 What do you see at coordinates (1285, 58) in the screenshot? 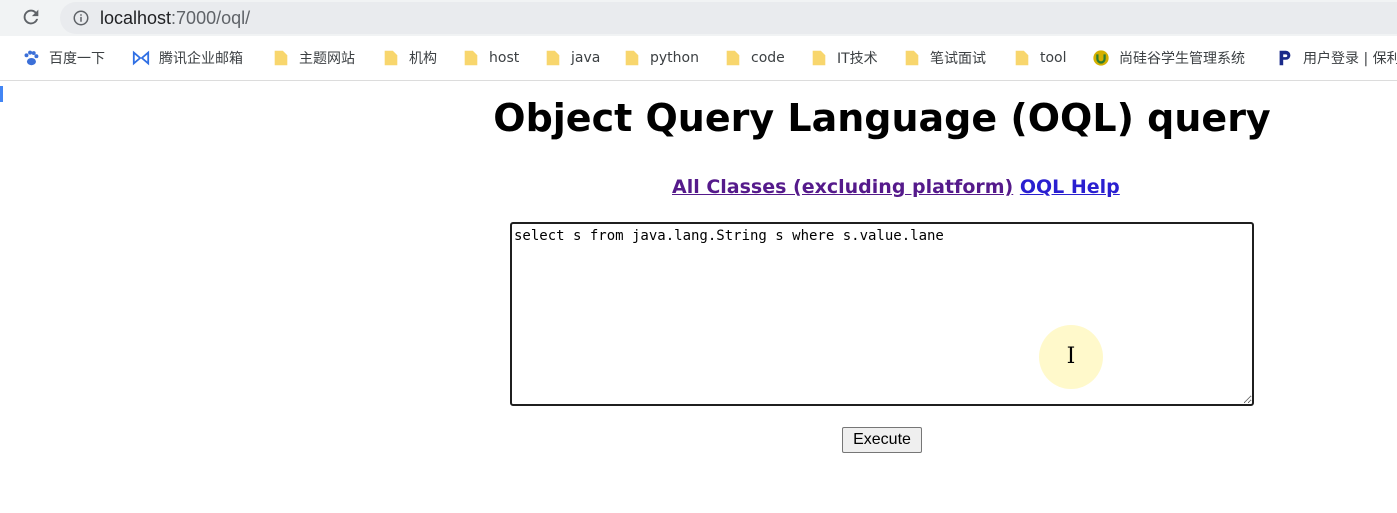
I see `p-logo-icon` at bounding box center [1285, 58].